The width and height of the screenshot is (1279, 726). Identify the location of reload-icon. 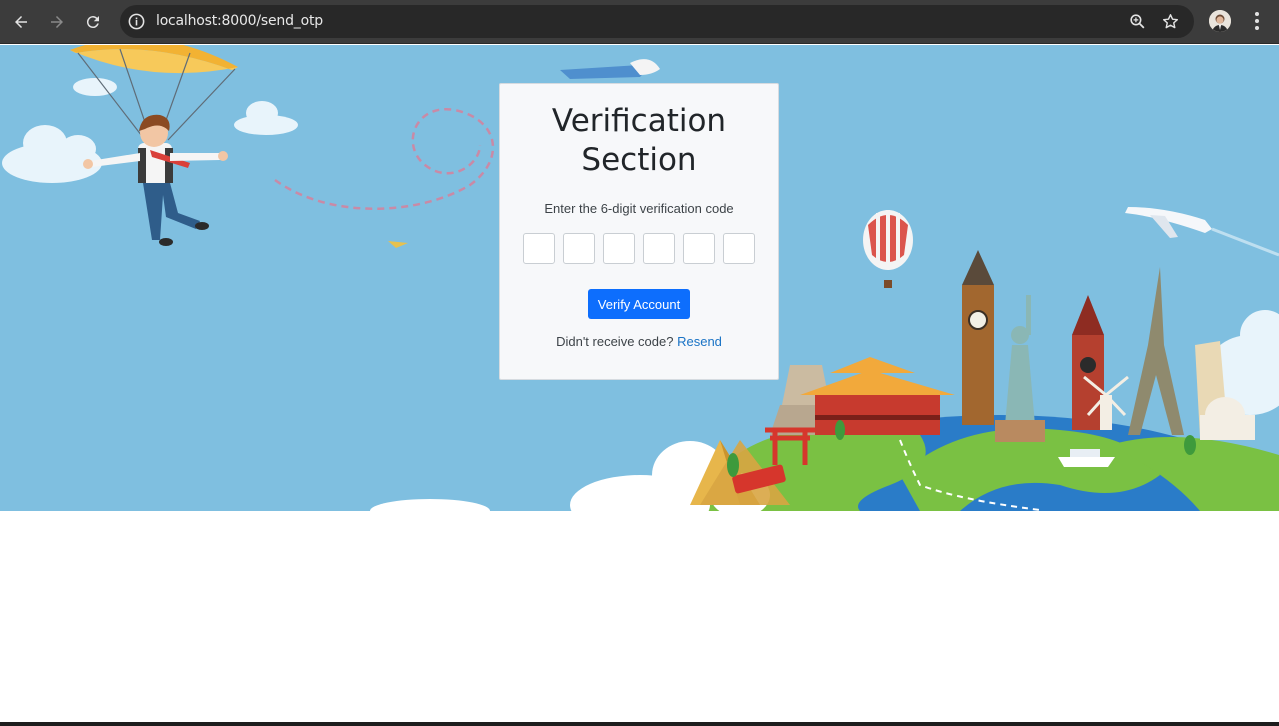
(92, 22).